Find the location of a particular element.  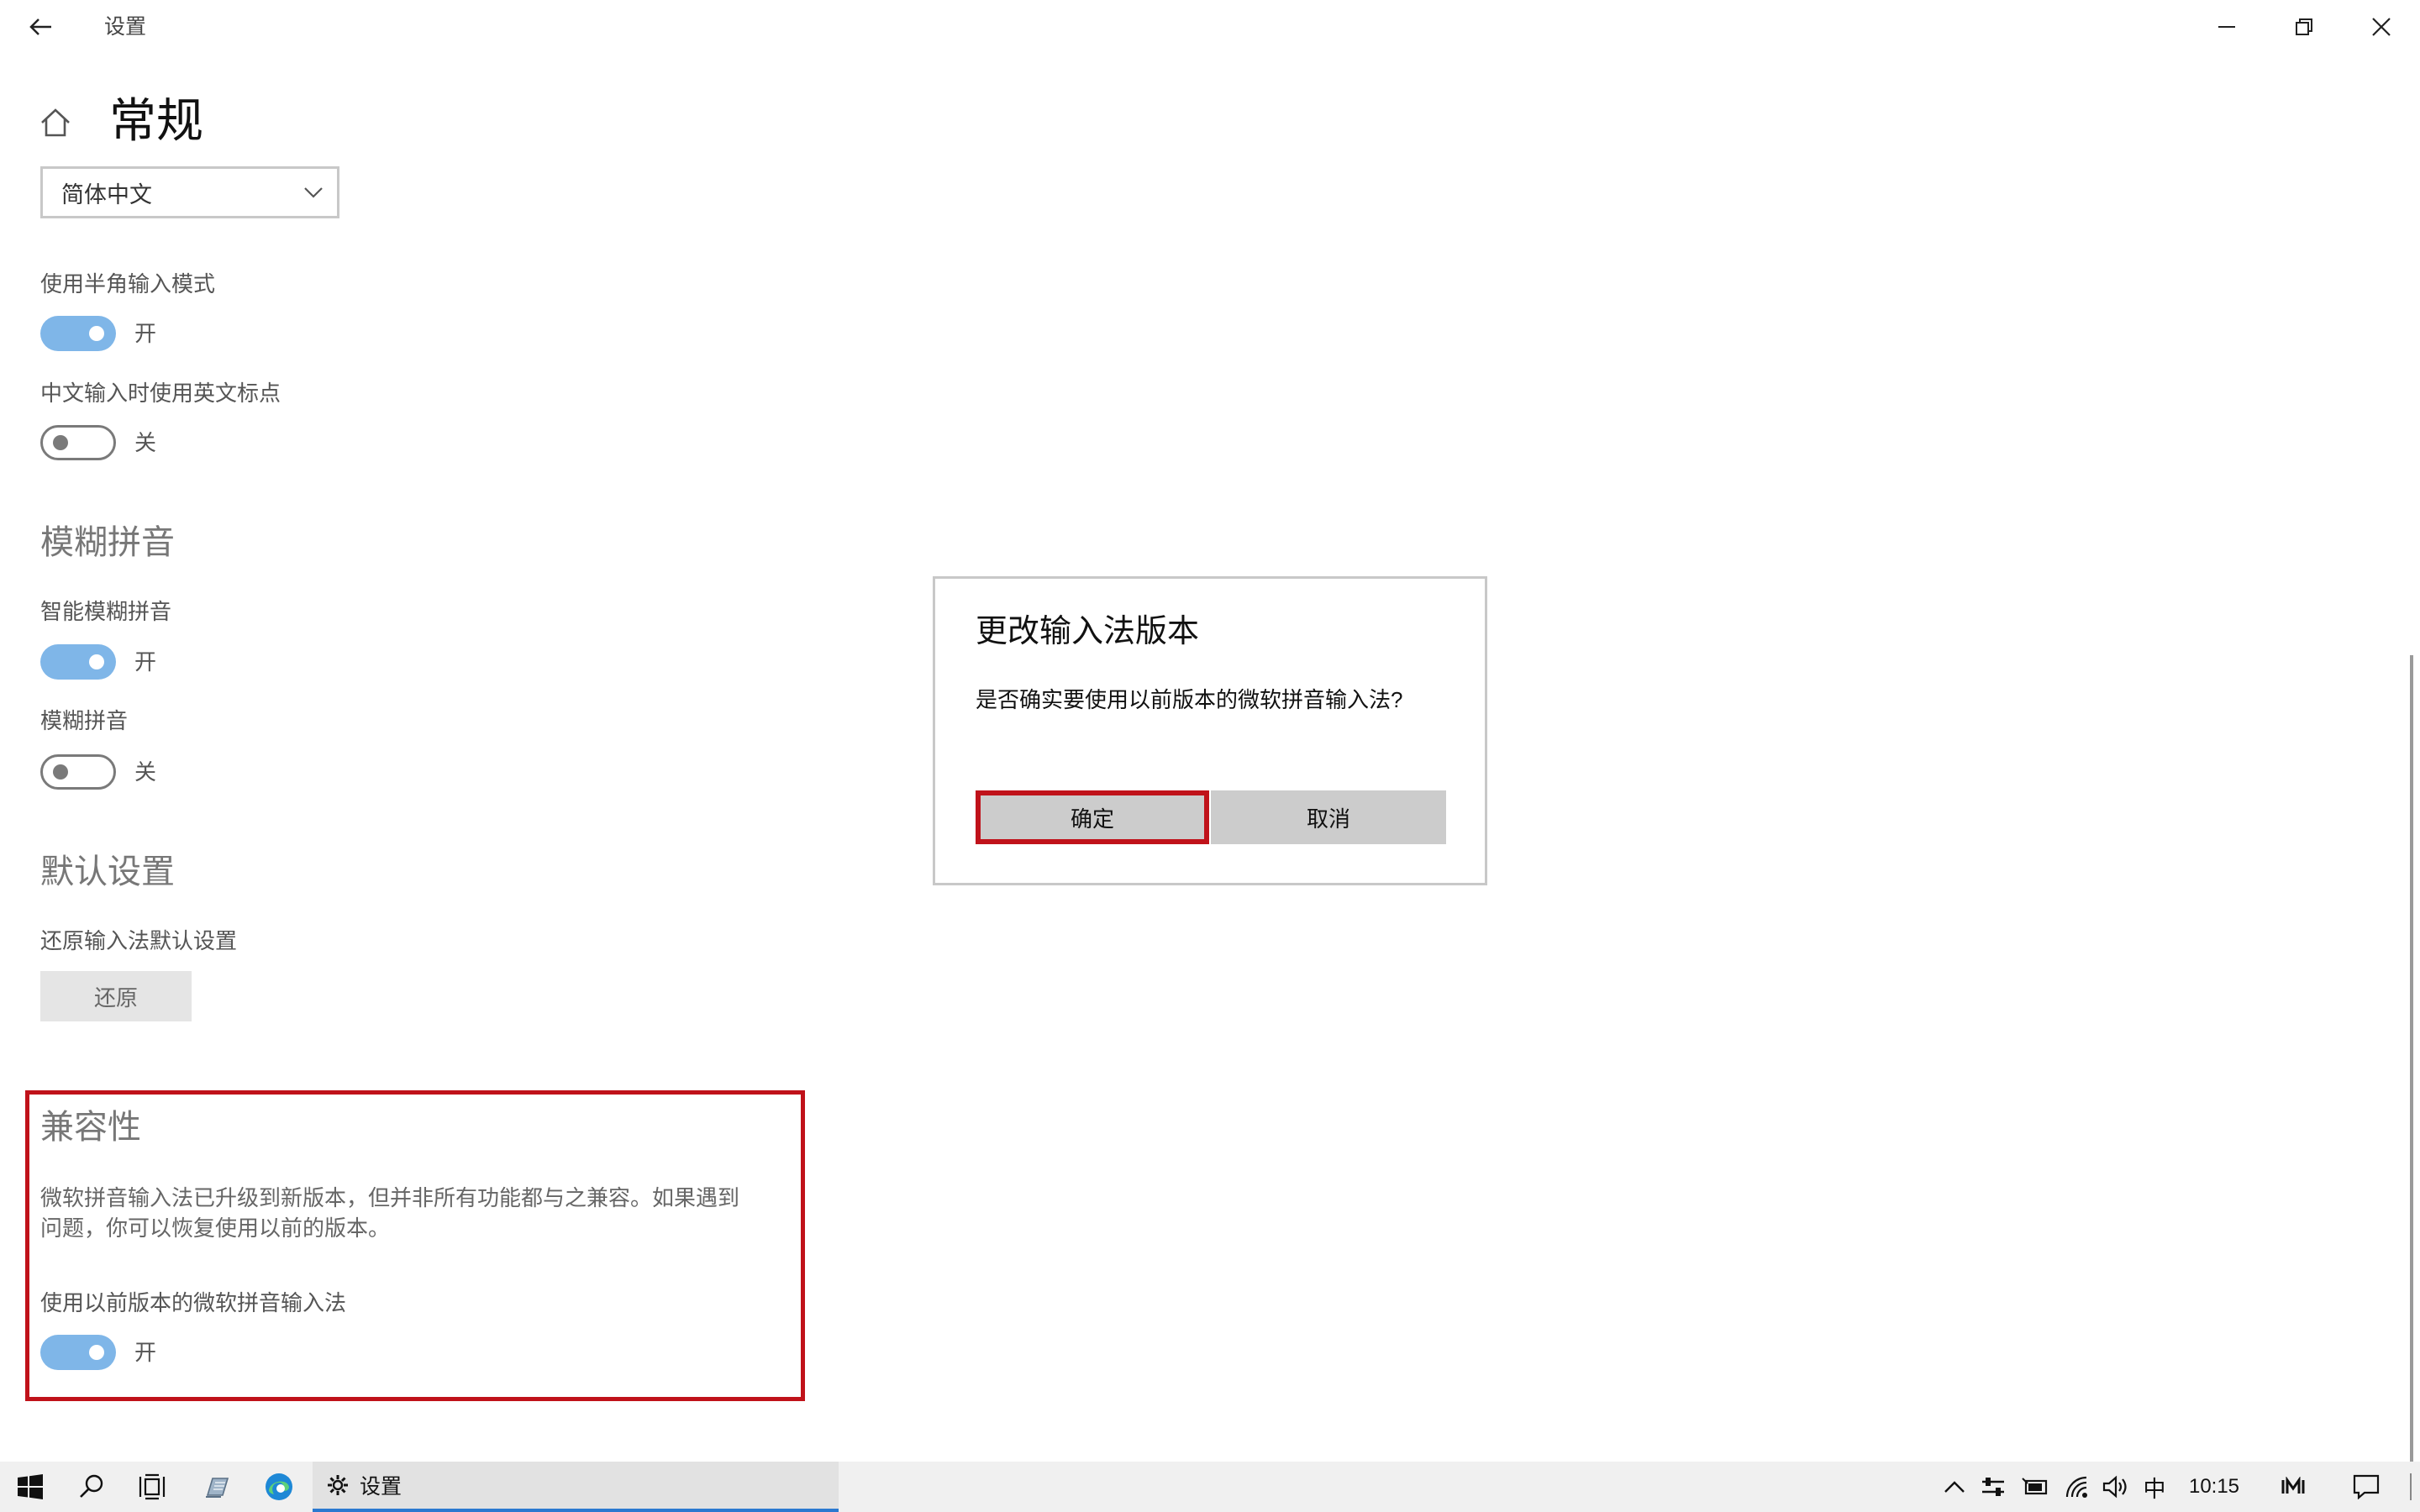

volume-button is located at coordinates (2116, 1487).